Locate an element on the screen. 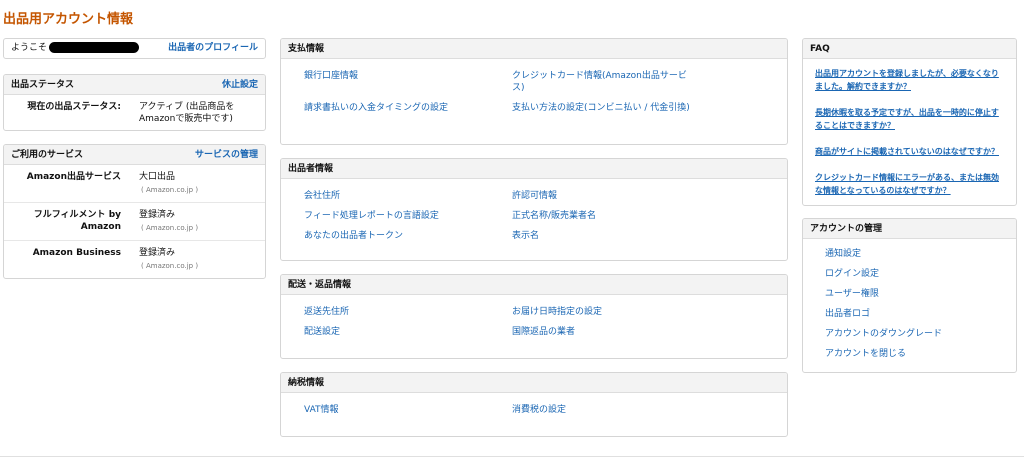 The height and width of the screenshot is (461, 1024). user-permissions-link: ユーザー権限 is located at coordinates (920, 294).